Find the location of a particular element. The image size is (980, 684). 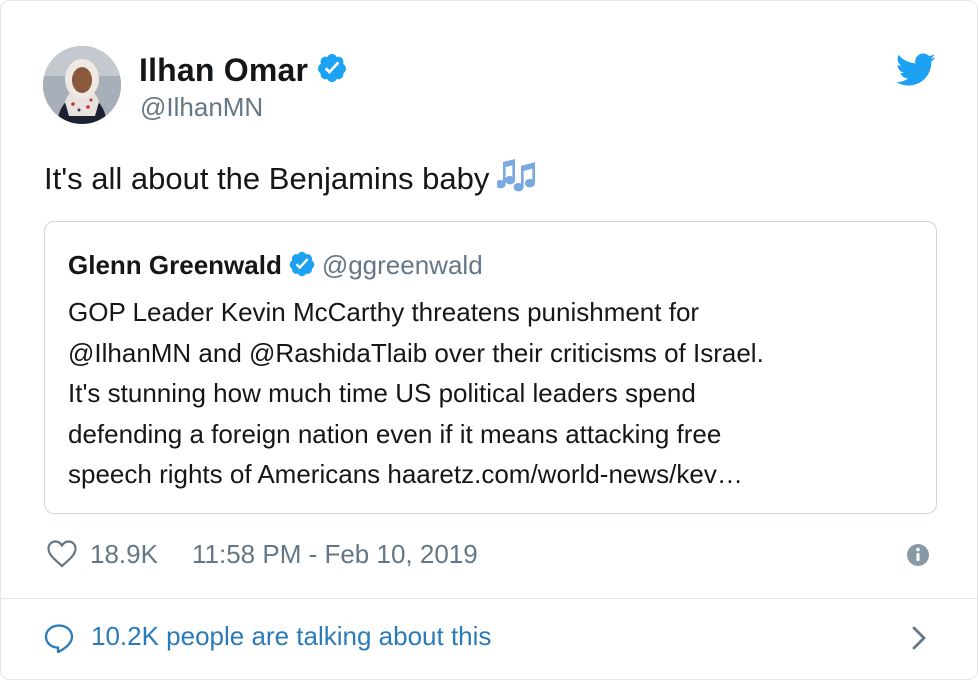

info-icon is located at coordinates (918, 557).